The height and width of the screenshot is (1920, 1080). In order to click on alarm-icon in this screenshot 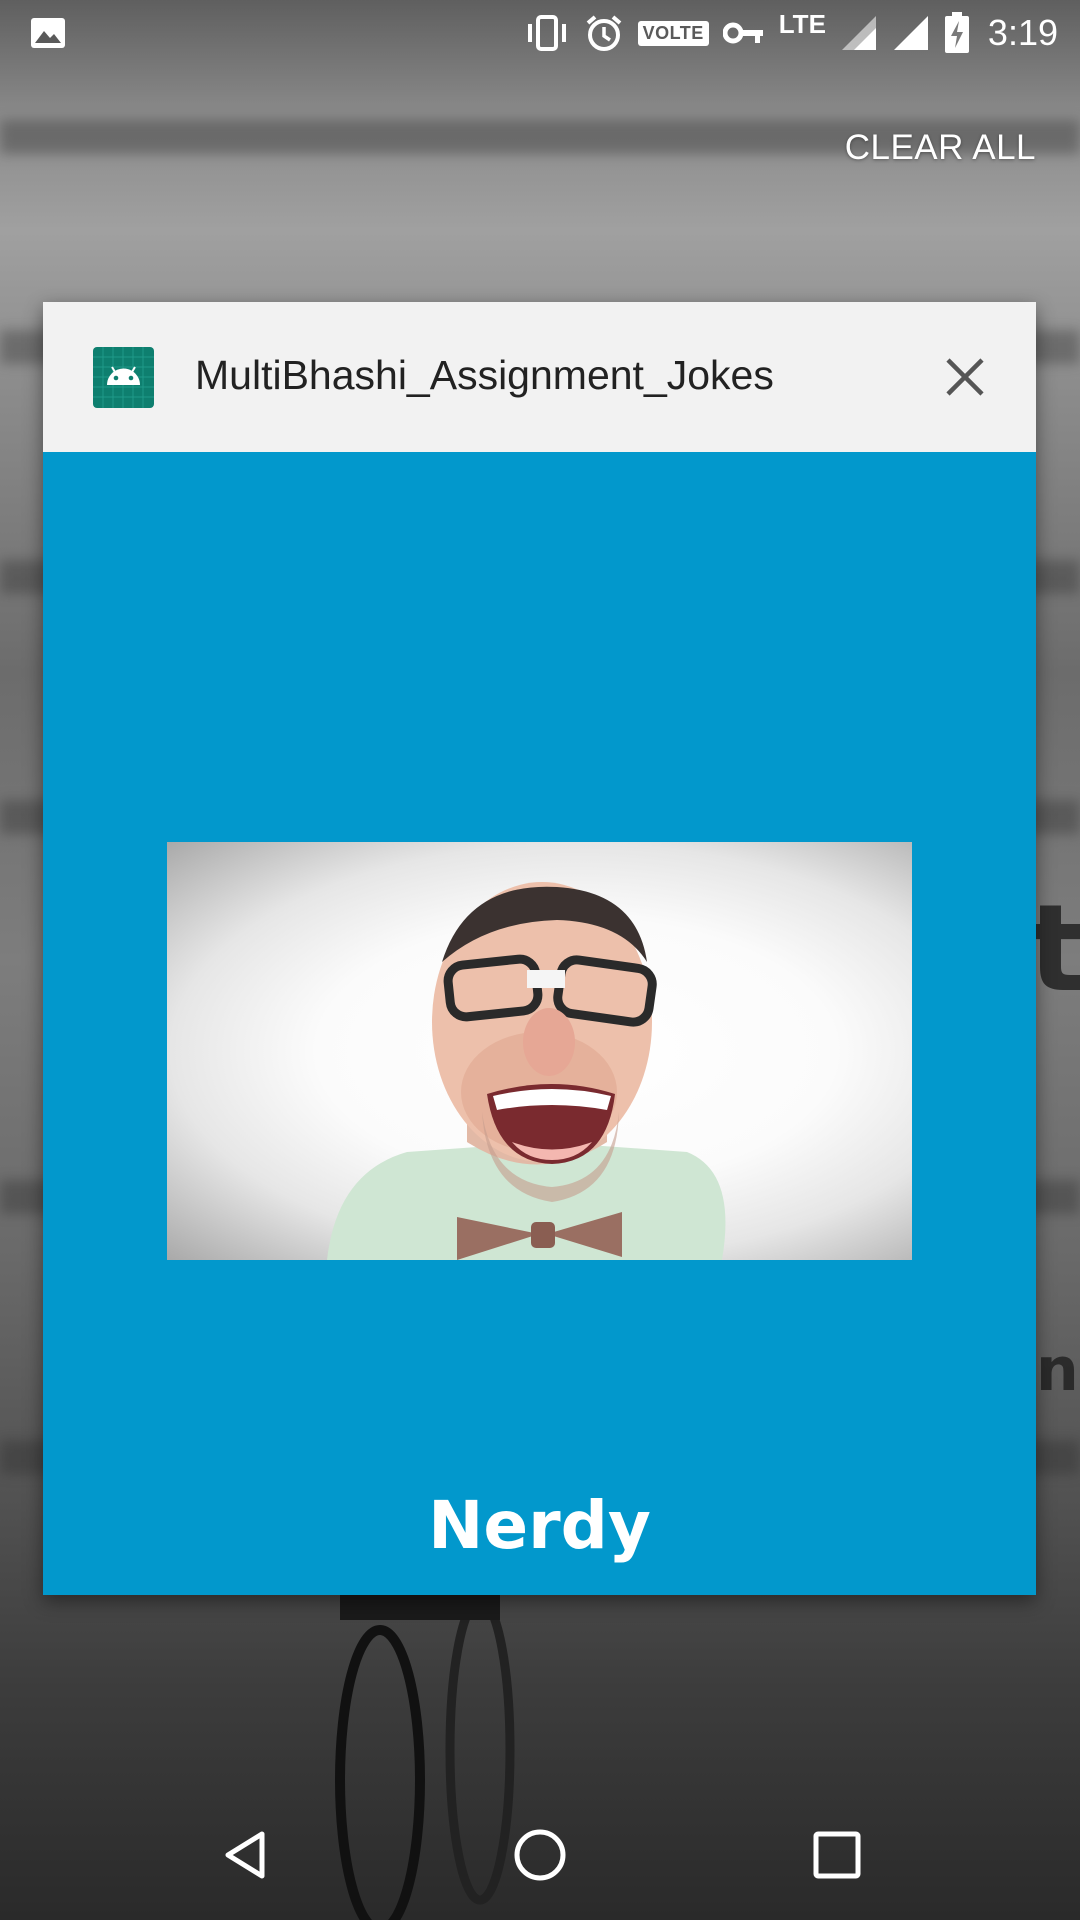, I will do `click(604, 33)`.